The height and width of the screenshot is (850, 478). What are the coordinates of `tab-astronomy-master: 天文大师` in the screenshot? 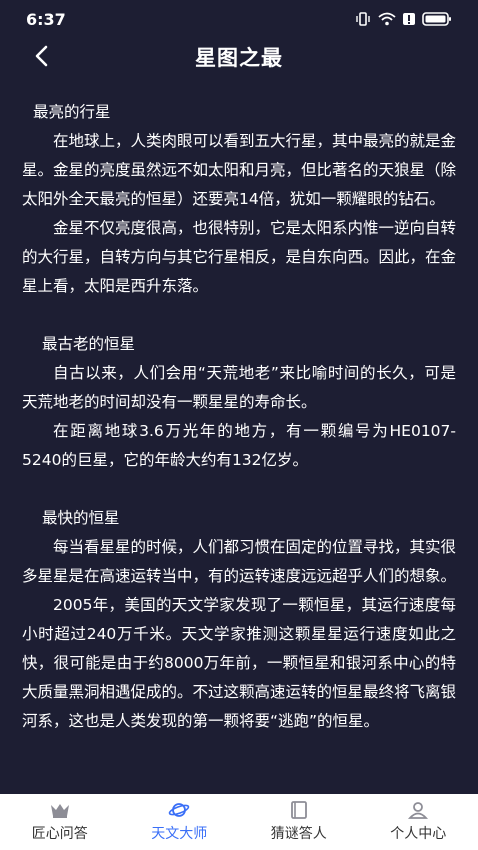 It's located at (180, 822).